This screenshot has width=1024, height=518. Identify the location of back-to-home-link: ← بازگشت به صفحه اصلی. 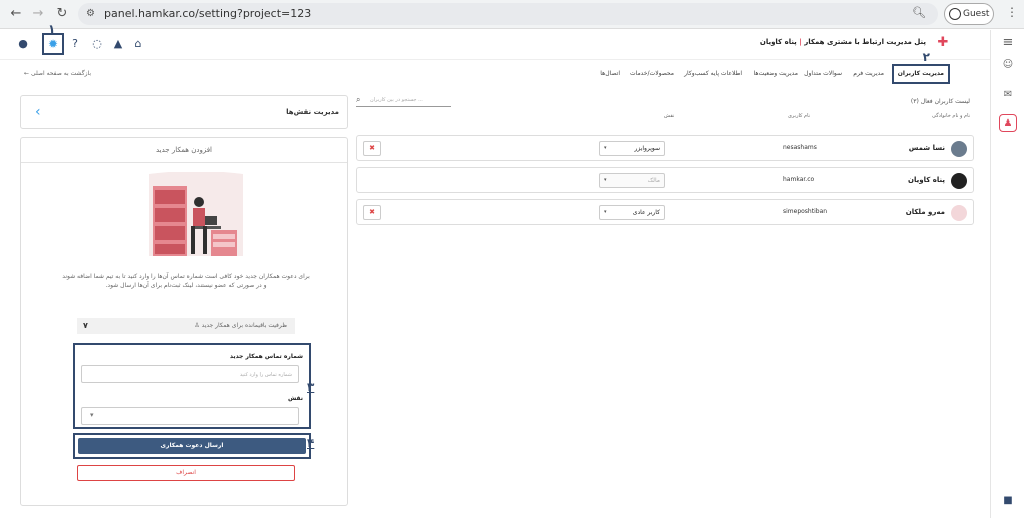
(57, 73).